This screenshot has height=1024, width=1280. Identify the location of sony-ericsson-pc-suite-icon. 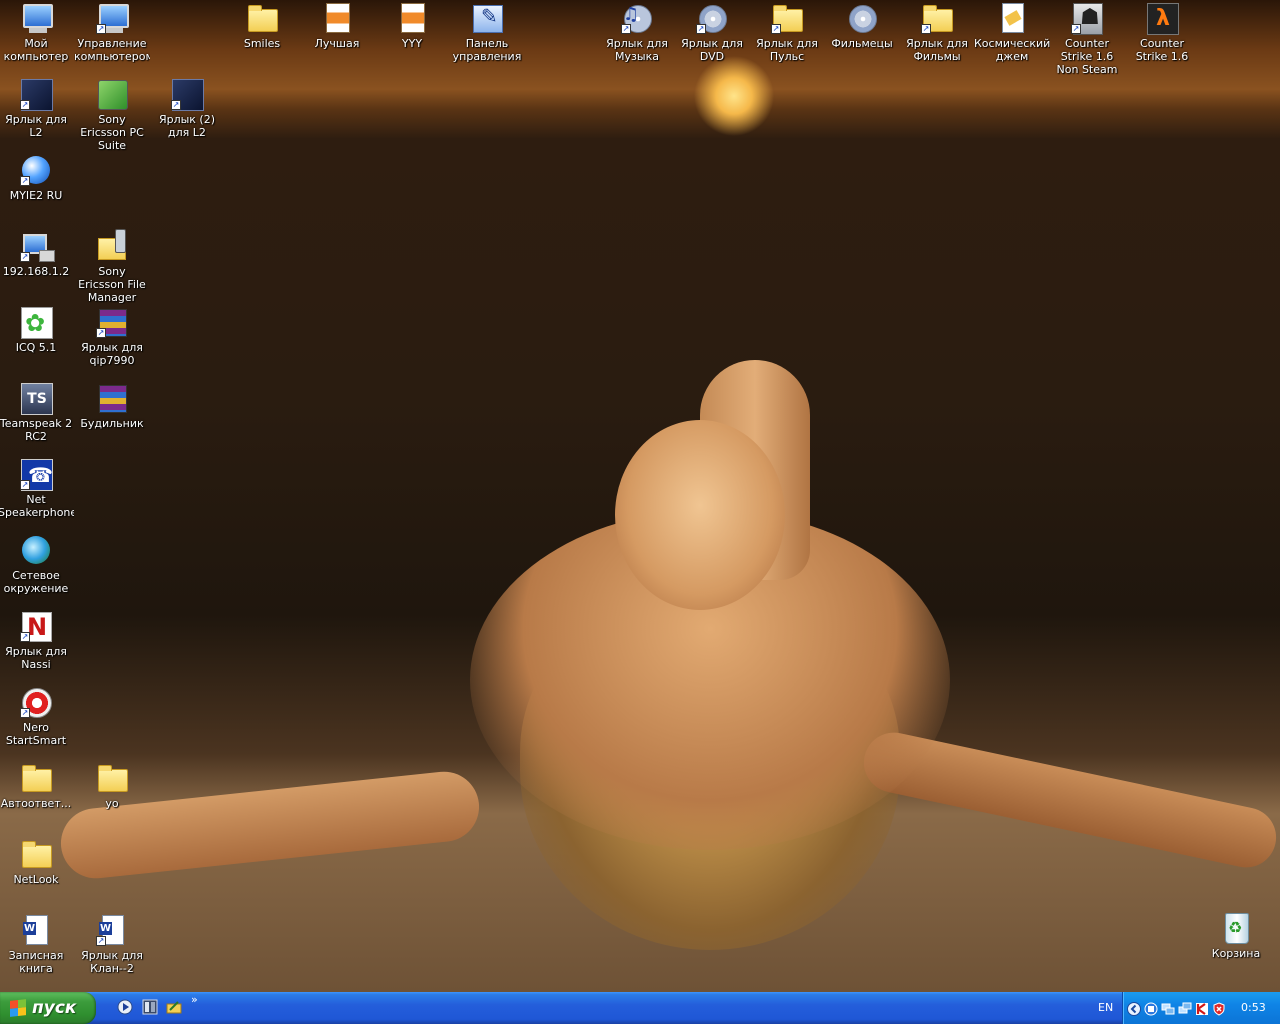
(112, 94).